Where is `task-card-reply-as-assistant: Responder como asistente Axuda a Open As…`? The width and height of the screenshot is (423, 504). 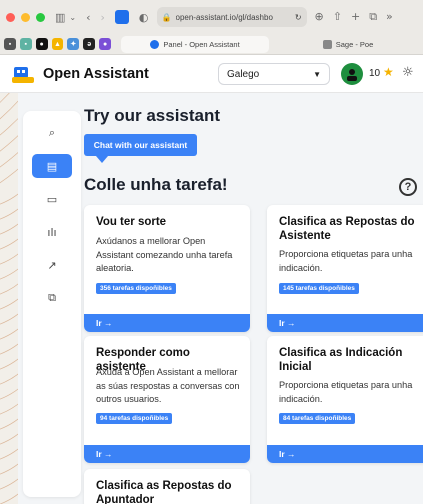 task-card-reply-as-assistant: Responder como asistente Axuda a Open As… is located at coordinates (167, 399).